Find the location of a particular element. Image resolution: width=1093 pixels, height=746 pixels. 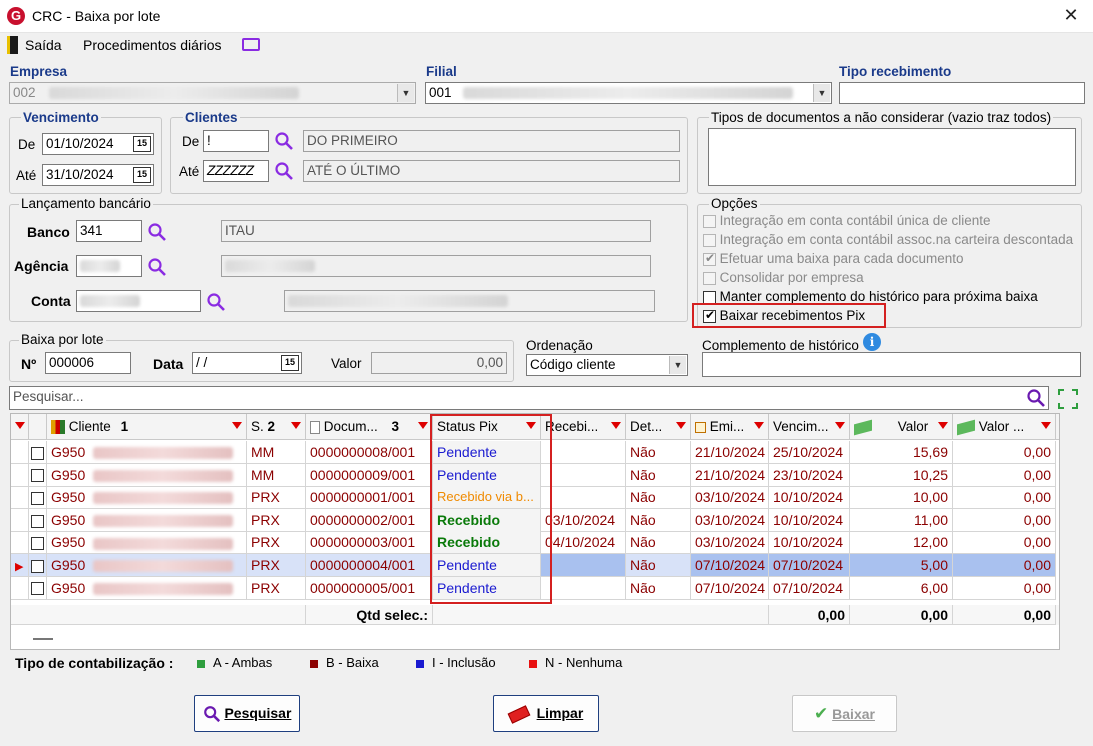

conta-redacted is located at coordinates (110, 301).